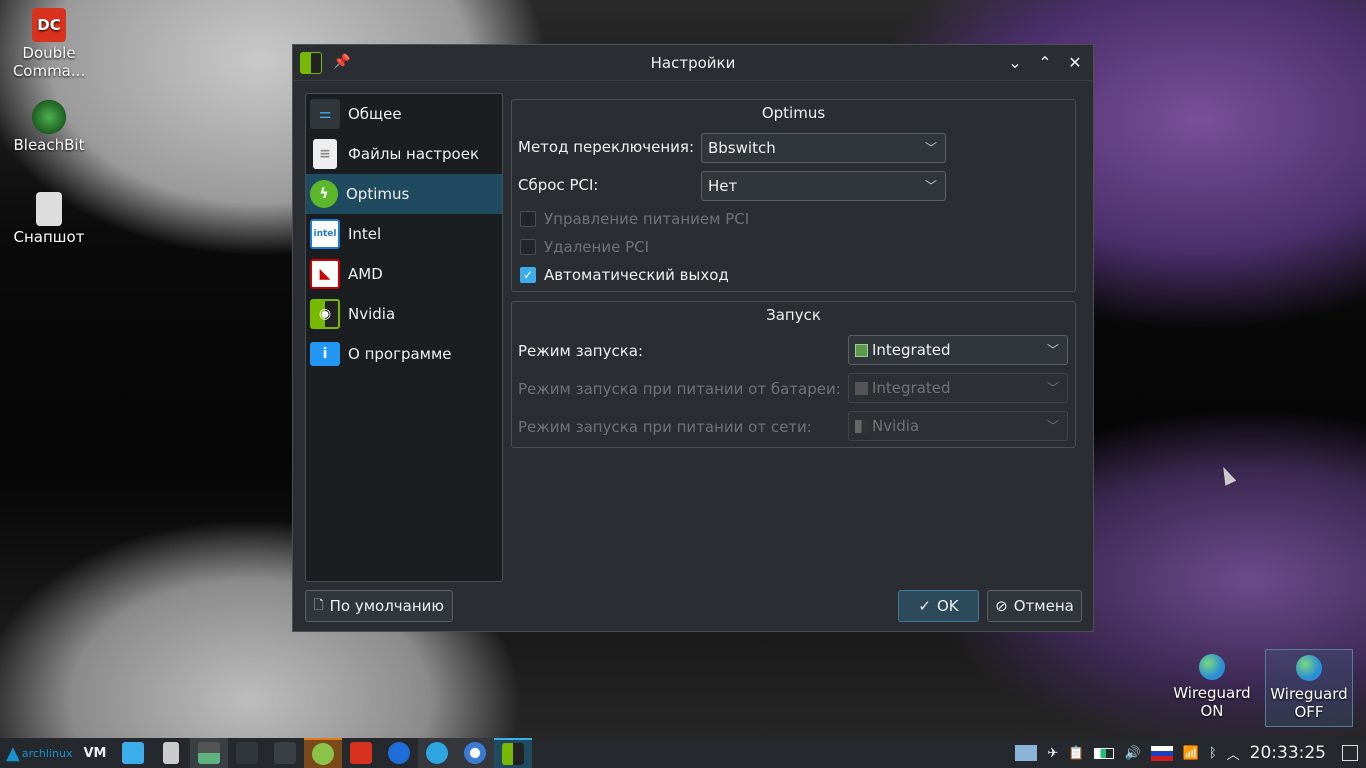 The width and height of the screenshot is (1366, 768). Describe the element at coordinates (365, 234) in the screenshot. I see `sidebar-item-label: Intel` at that location.